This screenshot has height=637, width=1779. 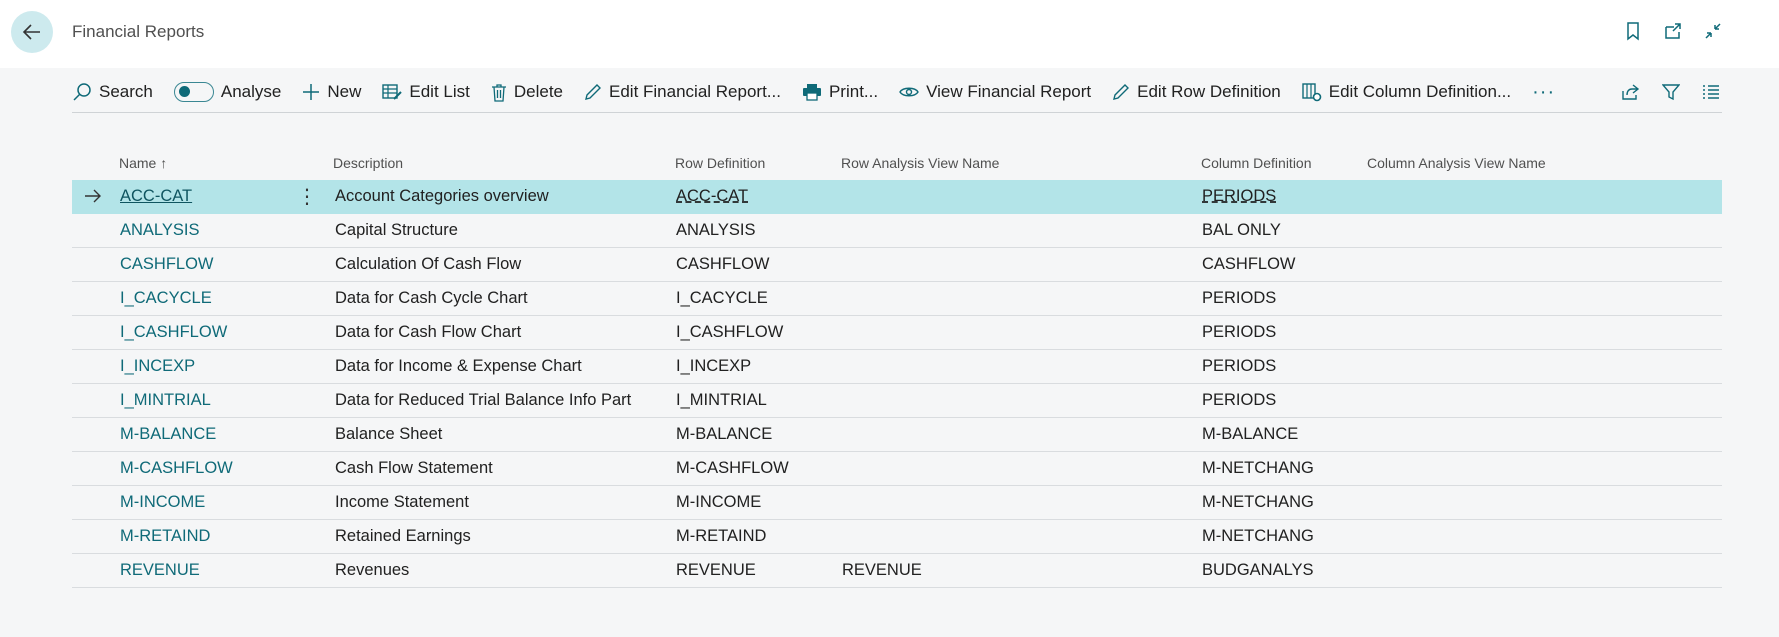 I want to click on row-selected-arrow-icon, so click(x=93, y=196).